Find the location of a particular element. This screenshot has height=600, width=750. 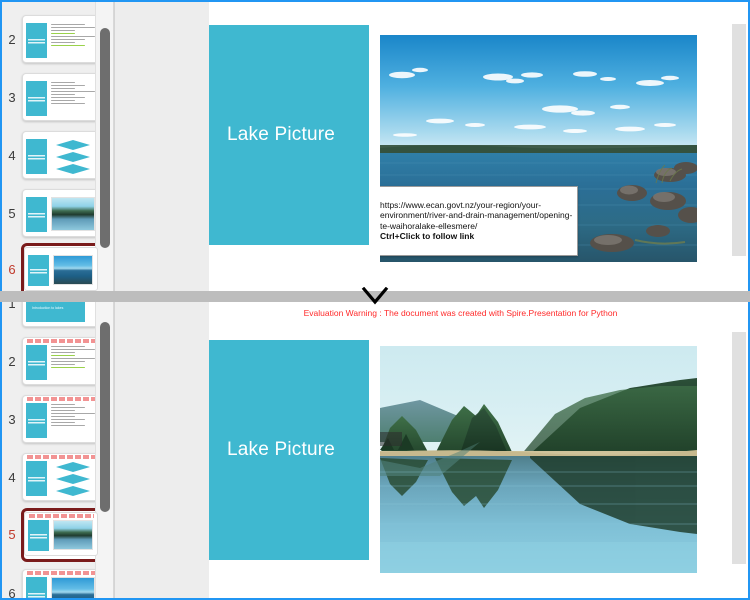

thumbnail-scrollbar-thumb-bottom is located at coordinates (105, 417).